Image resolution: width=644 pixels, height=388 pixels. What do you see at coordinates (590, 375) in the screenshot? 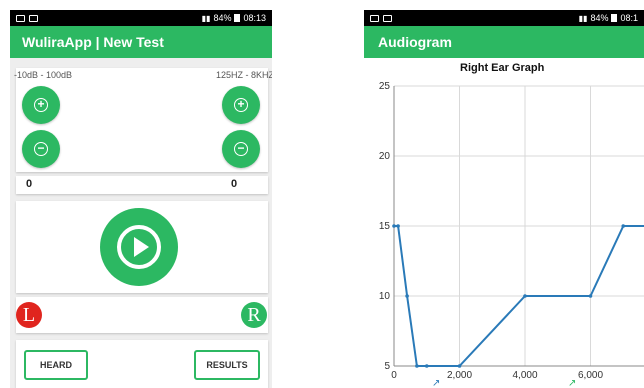
I see `x-tick-label: 6,000` at bounding box center [590, 375].